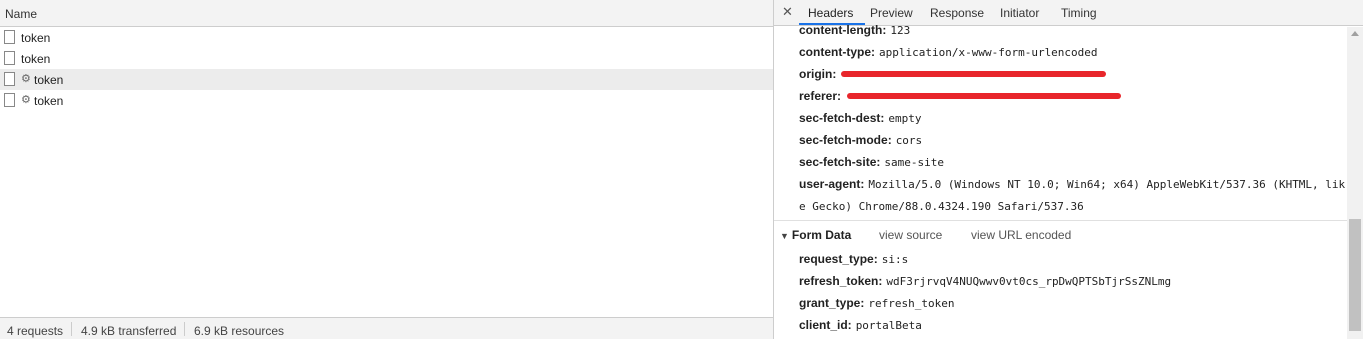  Describe the element at coordinates (840, 162) in the screenshot. I see `header-key: sec-fetch-site:` at that location.